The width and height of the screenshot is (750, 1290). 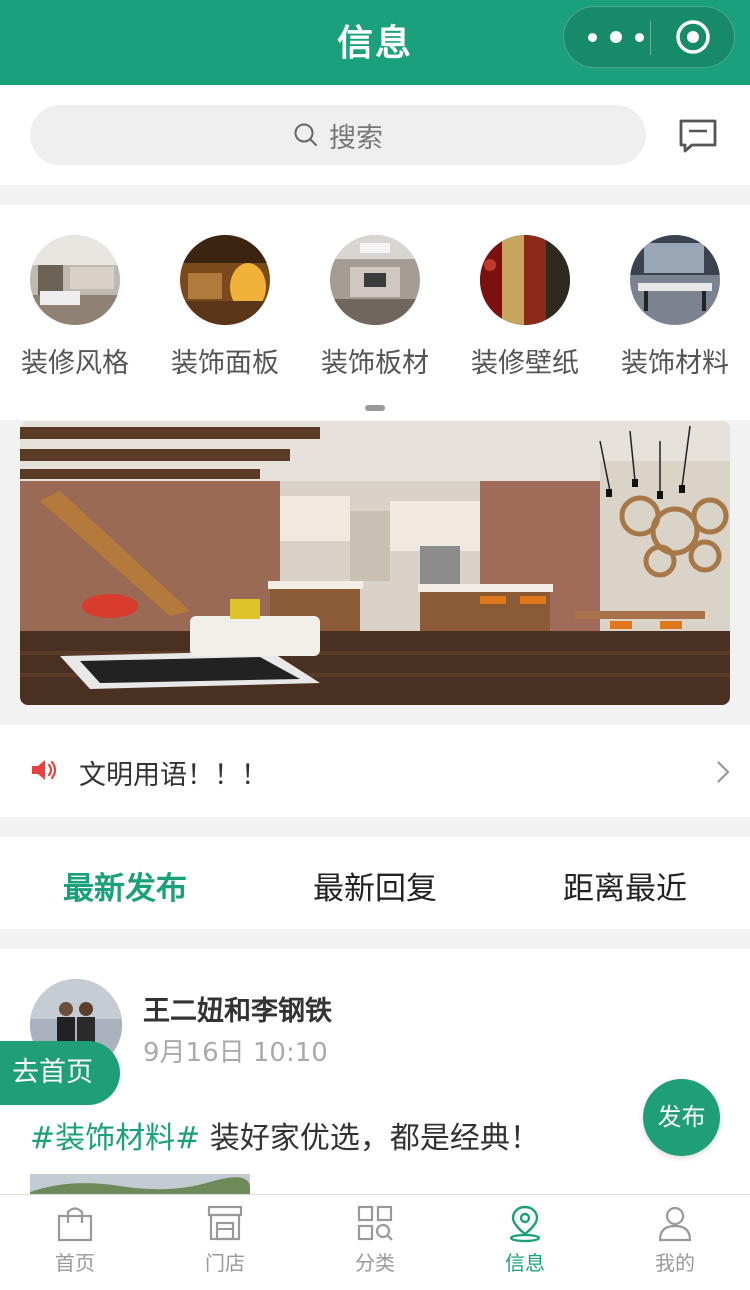 What do you see at coordinates (305, 134) in the screenshot?
I see `search-icon` at bounding box center [305, 134].